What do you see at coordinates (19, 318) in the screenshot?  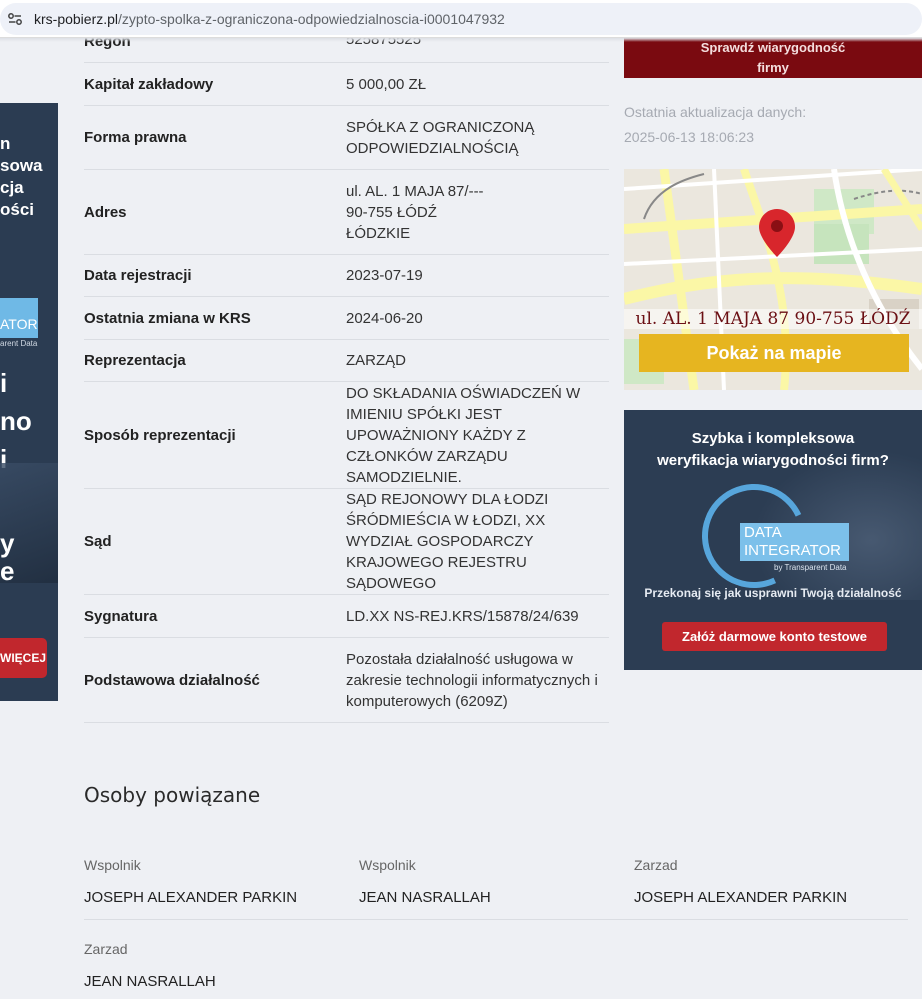 I see `left-ad-logo: ATOR` at bounding box center [19, 318].